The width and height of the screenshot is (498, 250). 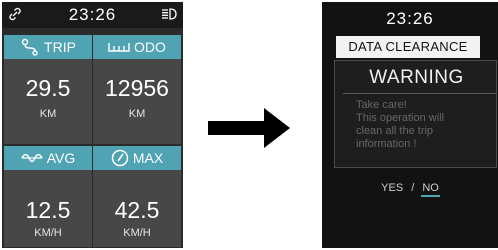 I want to click on max-value: 42.5, so click(x=137, y=210).